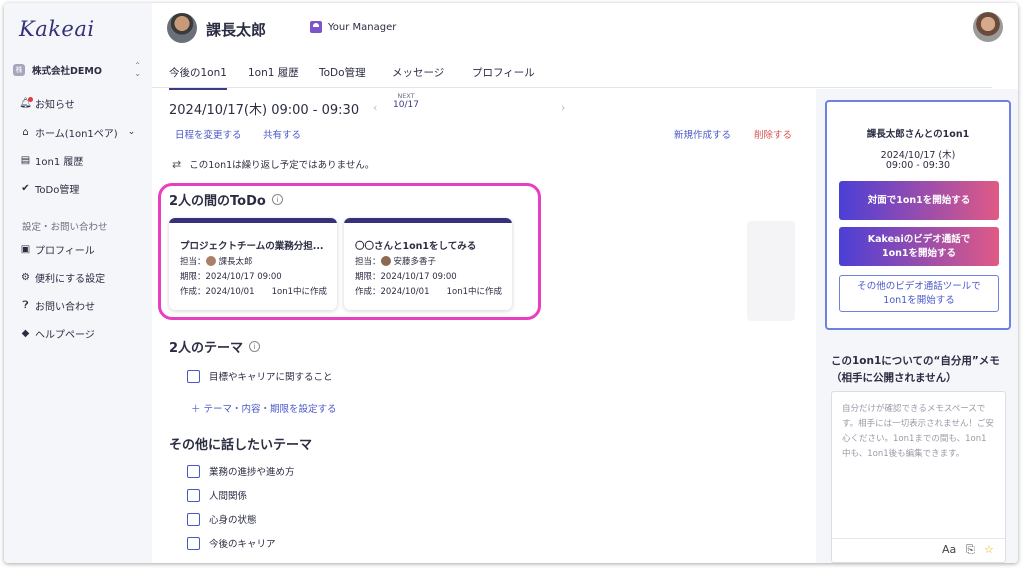 The height and width of the screenshot is (569, 1024). I want to click on other-theme-item: 今後のキャリア, so click(231, 543).